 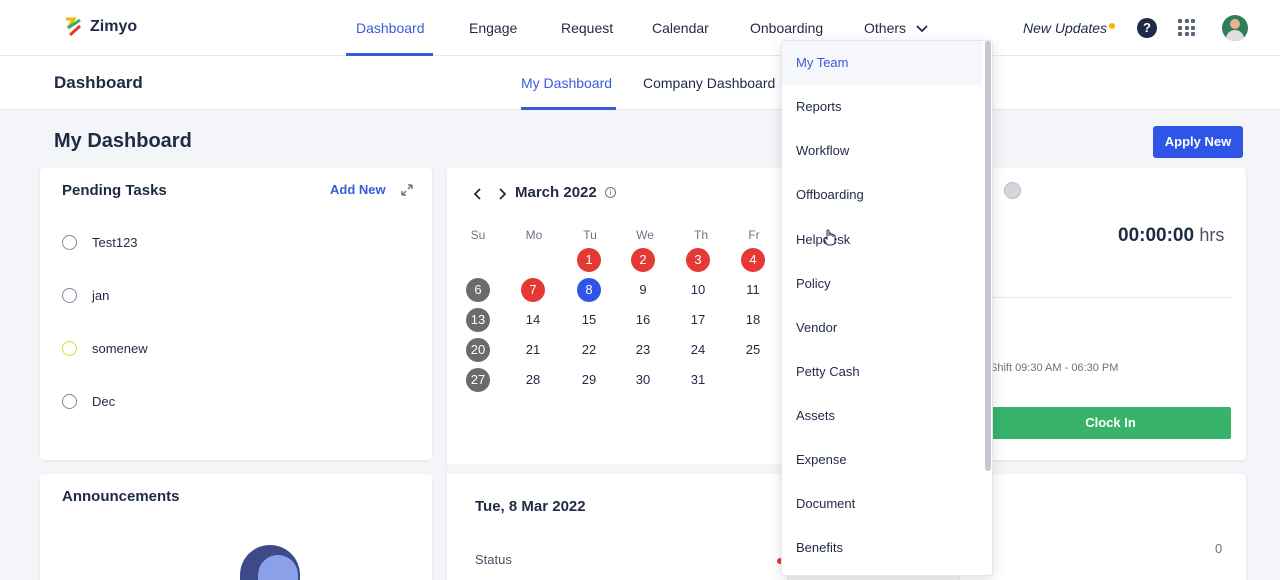 I want to click on timer-value: 00:00:00, so click(x=1156, y=235).